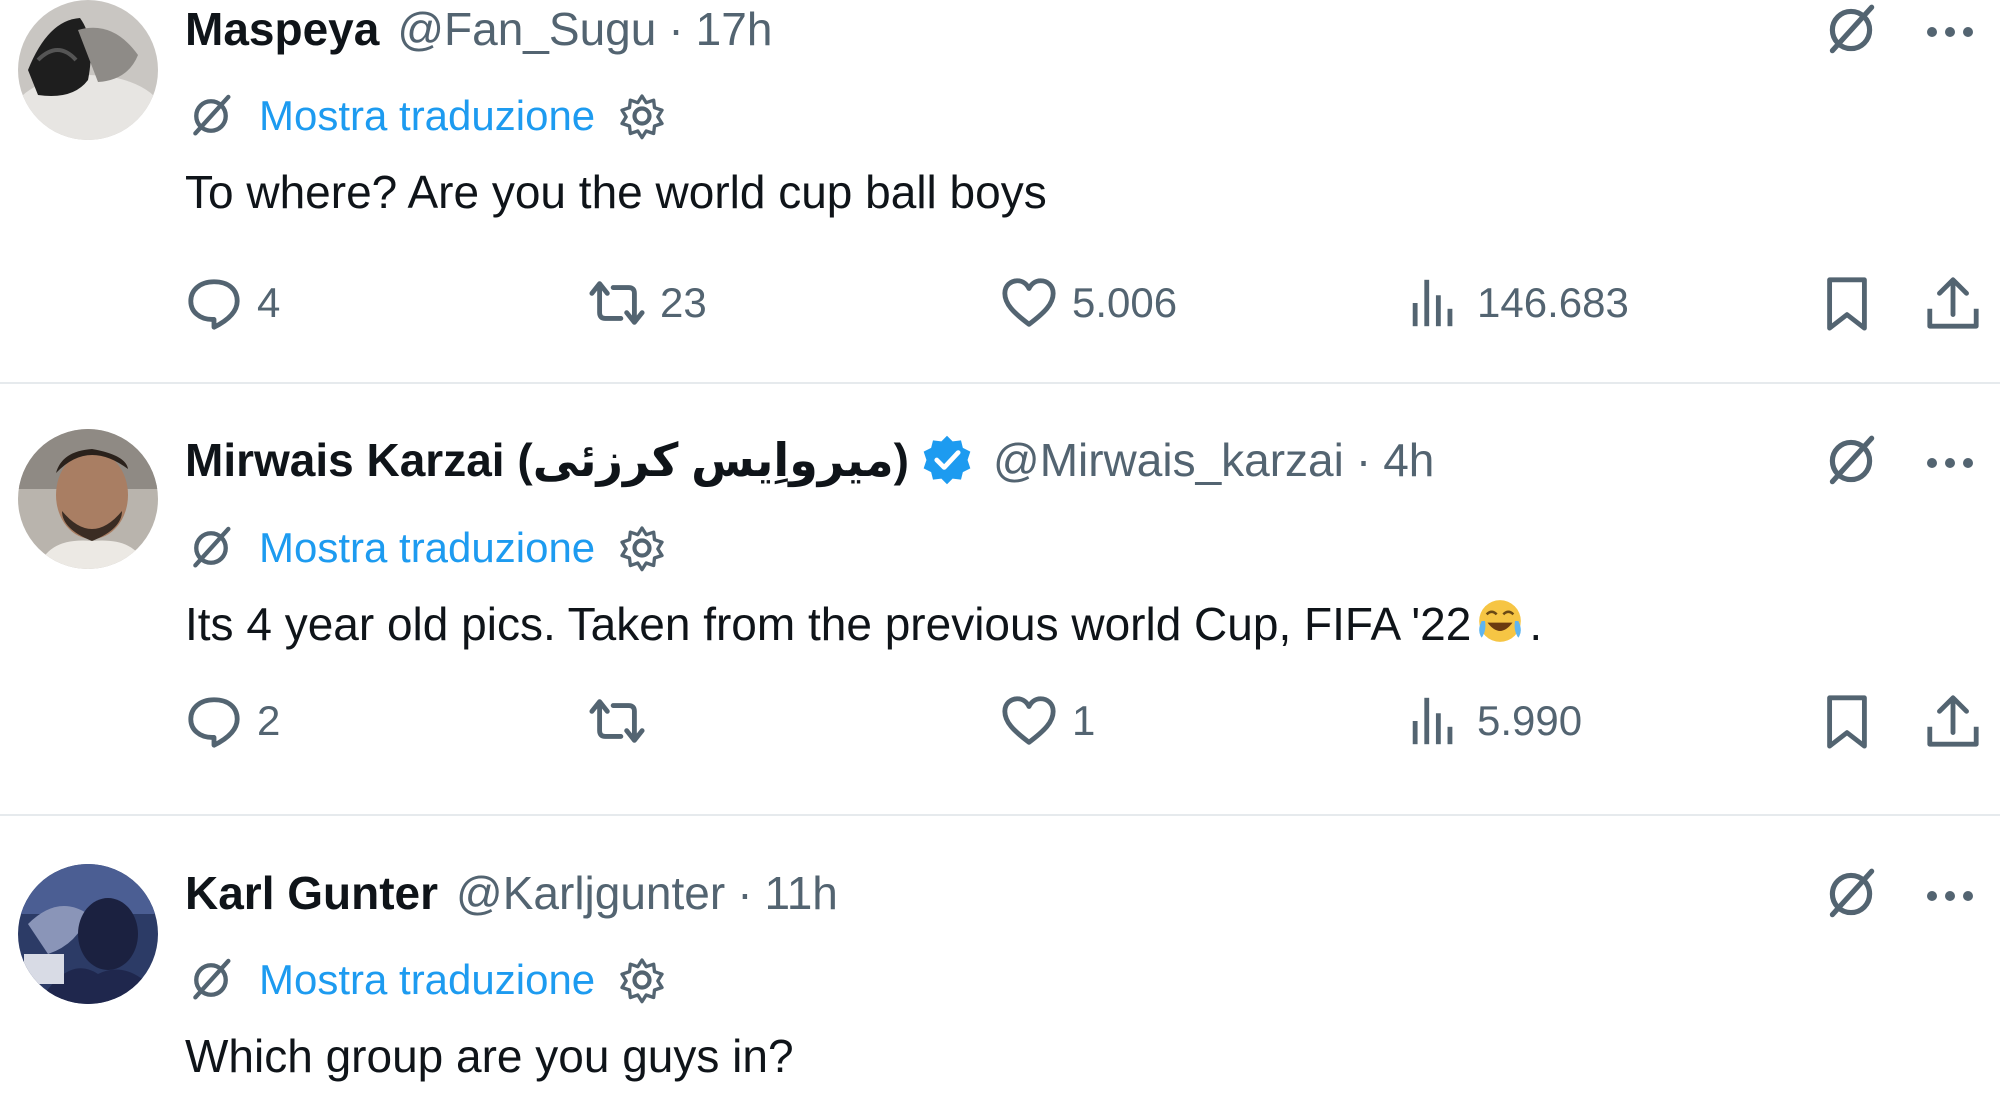 This screenshot has width=2000, height=1112. I want to click on retweet-count: 23, so click(683, 302).